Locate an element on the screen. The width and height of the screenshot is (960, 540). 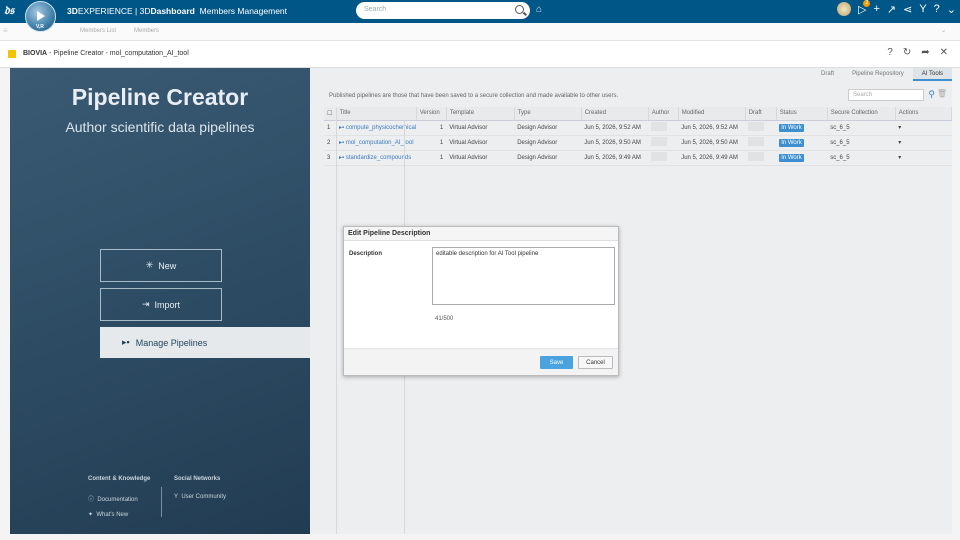
page-subtitle: Author scientific data pipelines is located at coordinates (160, 127).